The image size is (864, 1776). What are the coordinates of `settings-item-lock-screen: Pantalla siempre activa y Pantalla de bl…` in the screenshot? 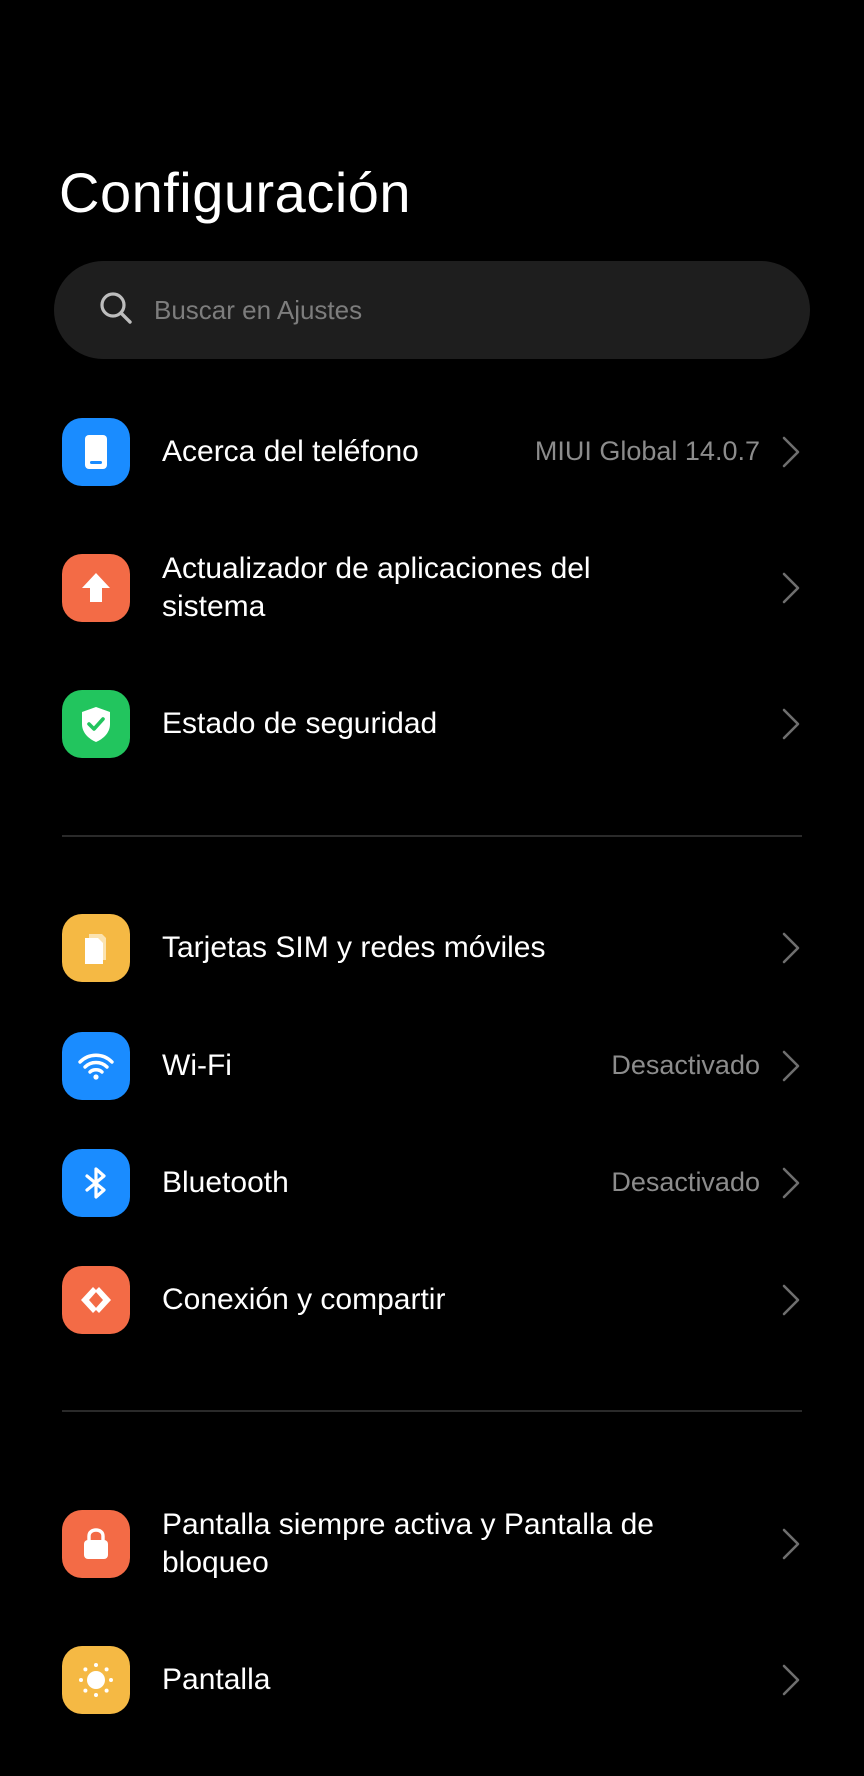 It's located at (432, 1544).